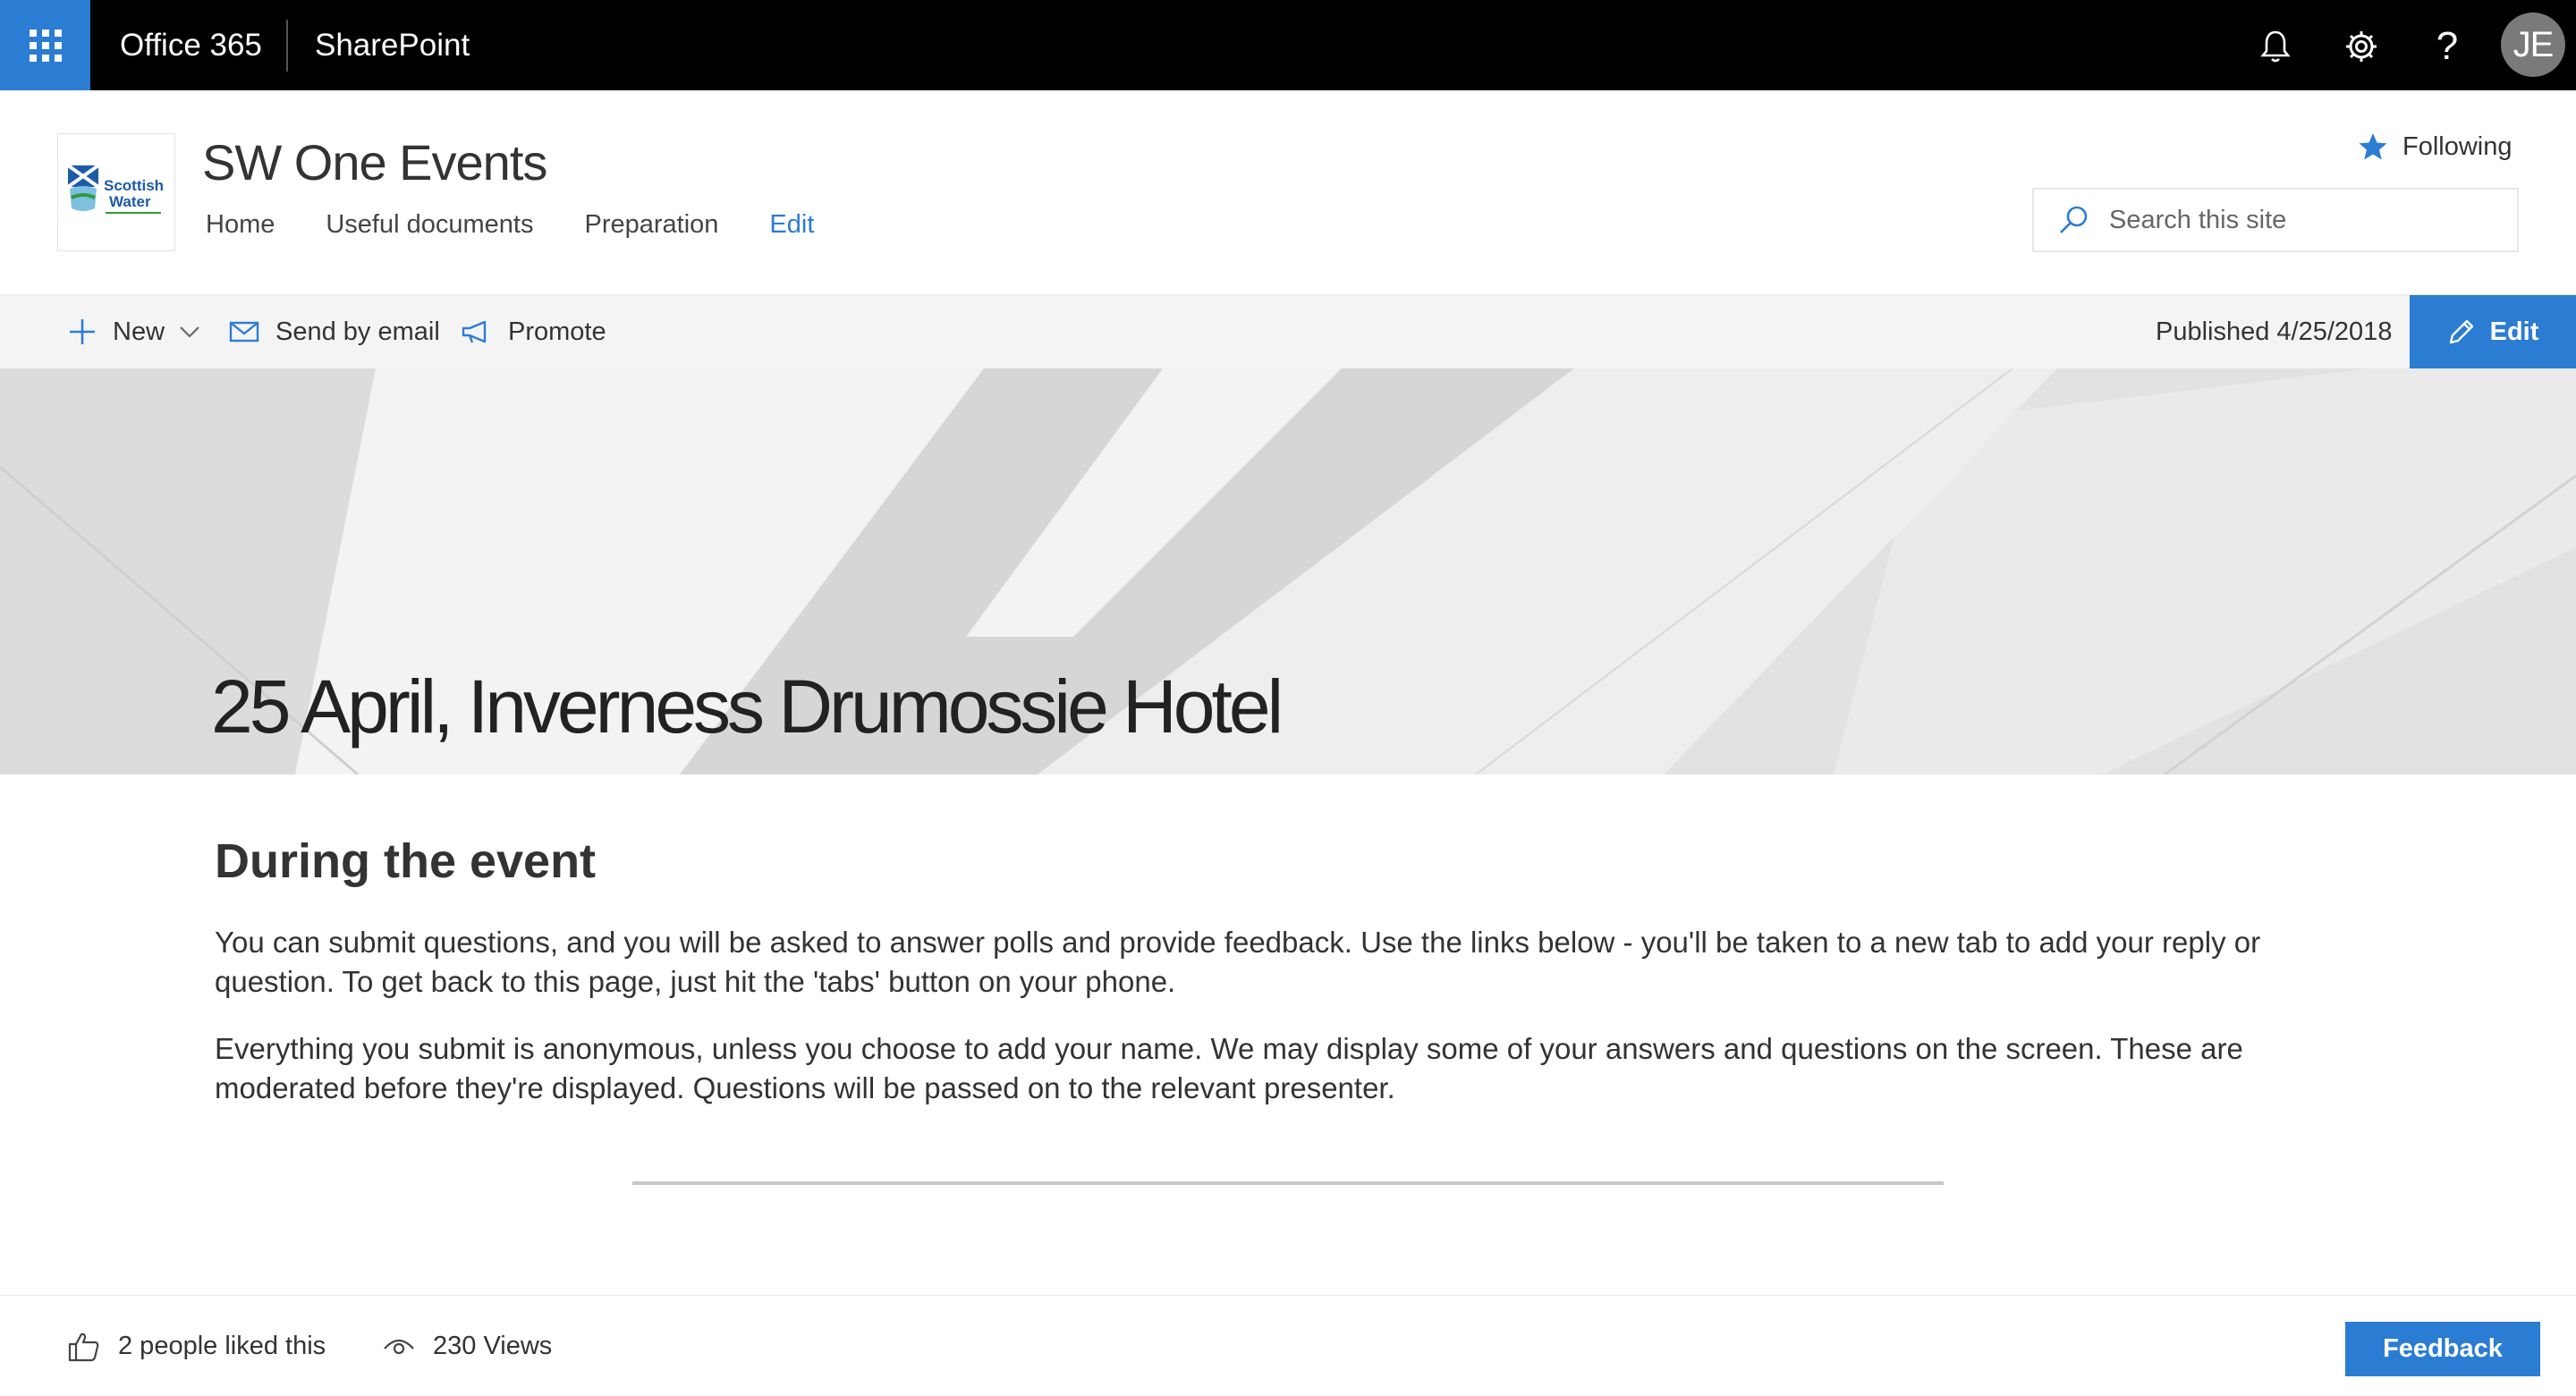 This screenshot has width=2576, height=1396. Describe the element at coordinates (399, 1347) in the screenshot. I see `eye-icon` at that location.